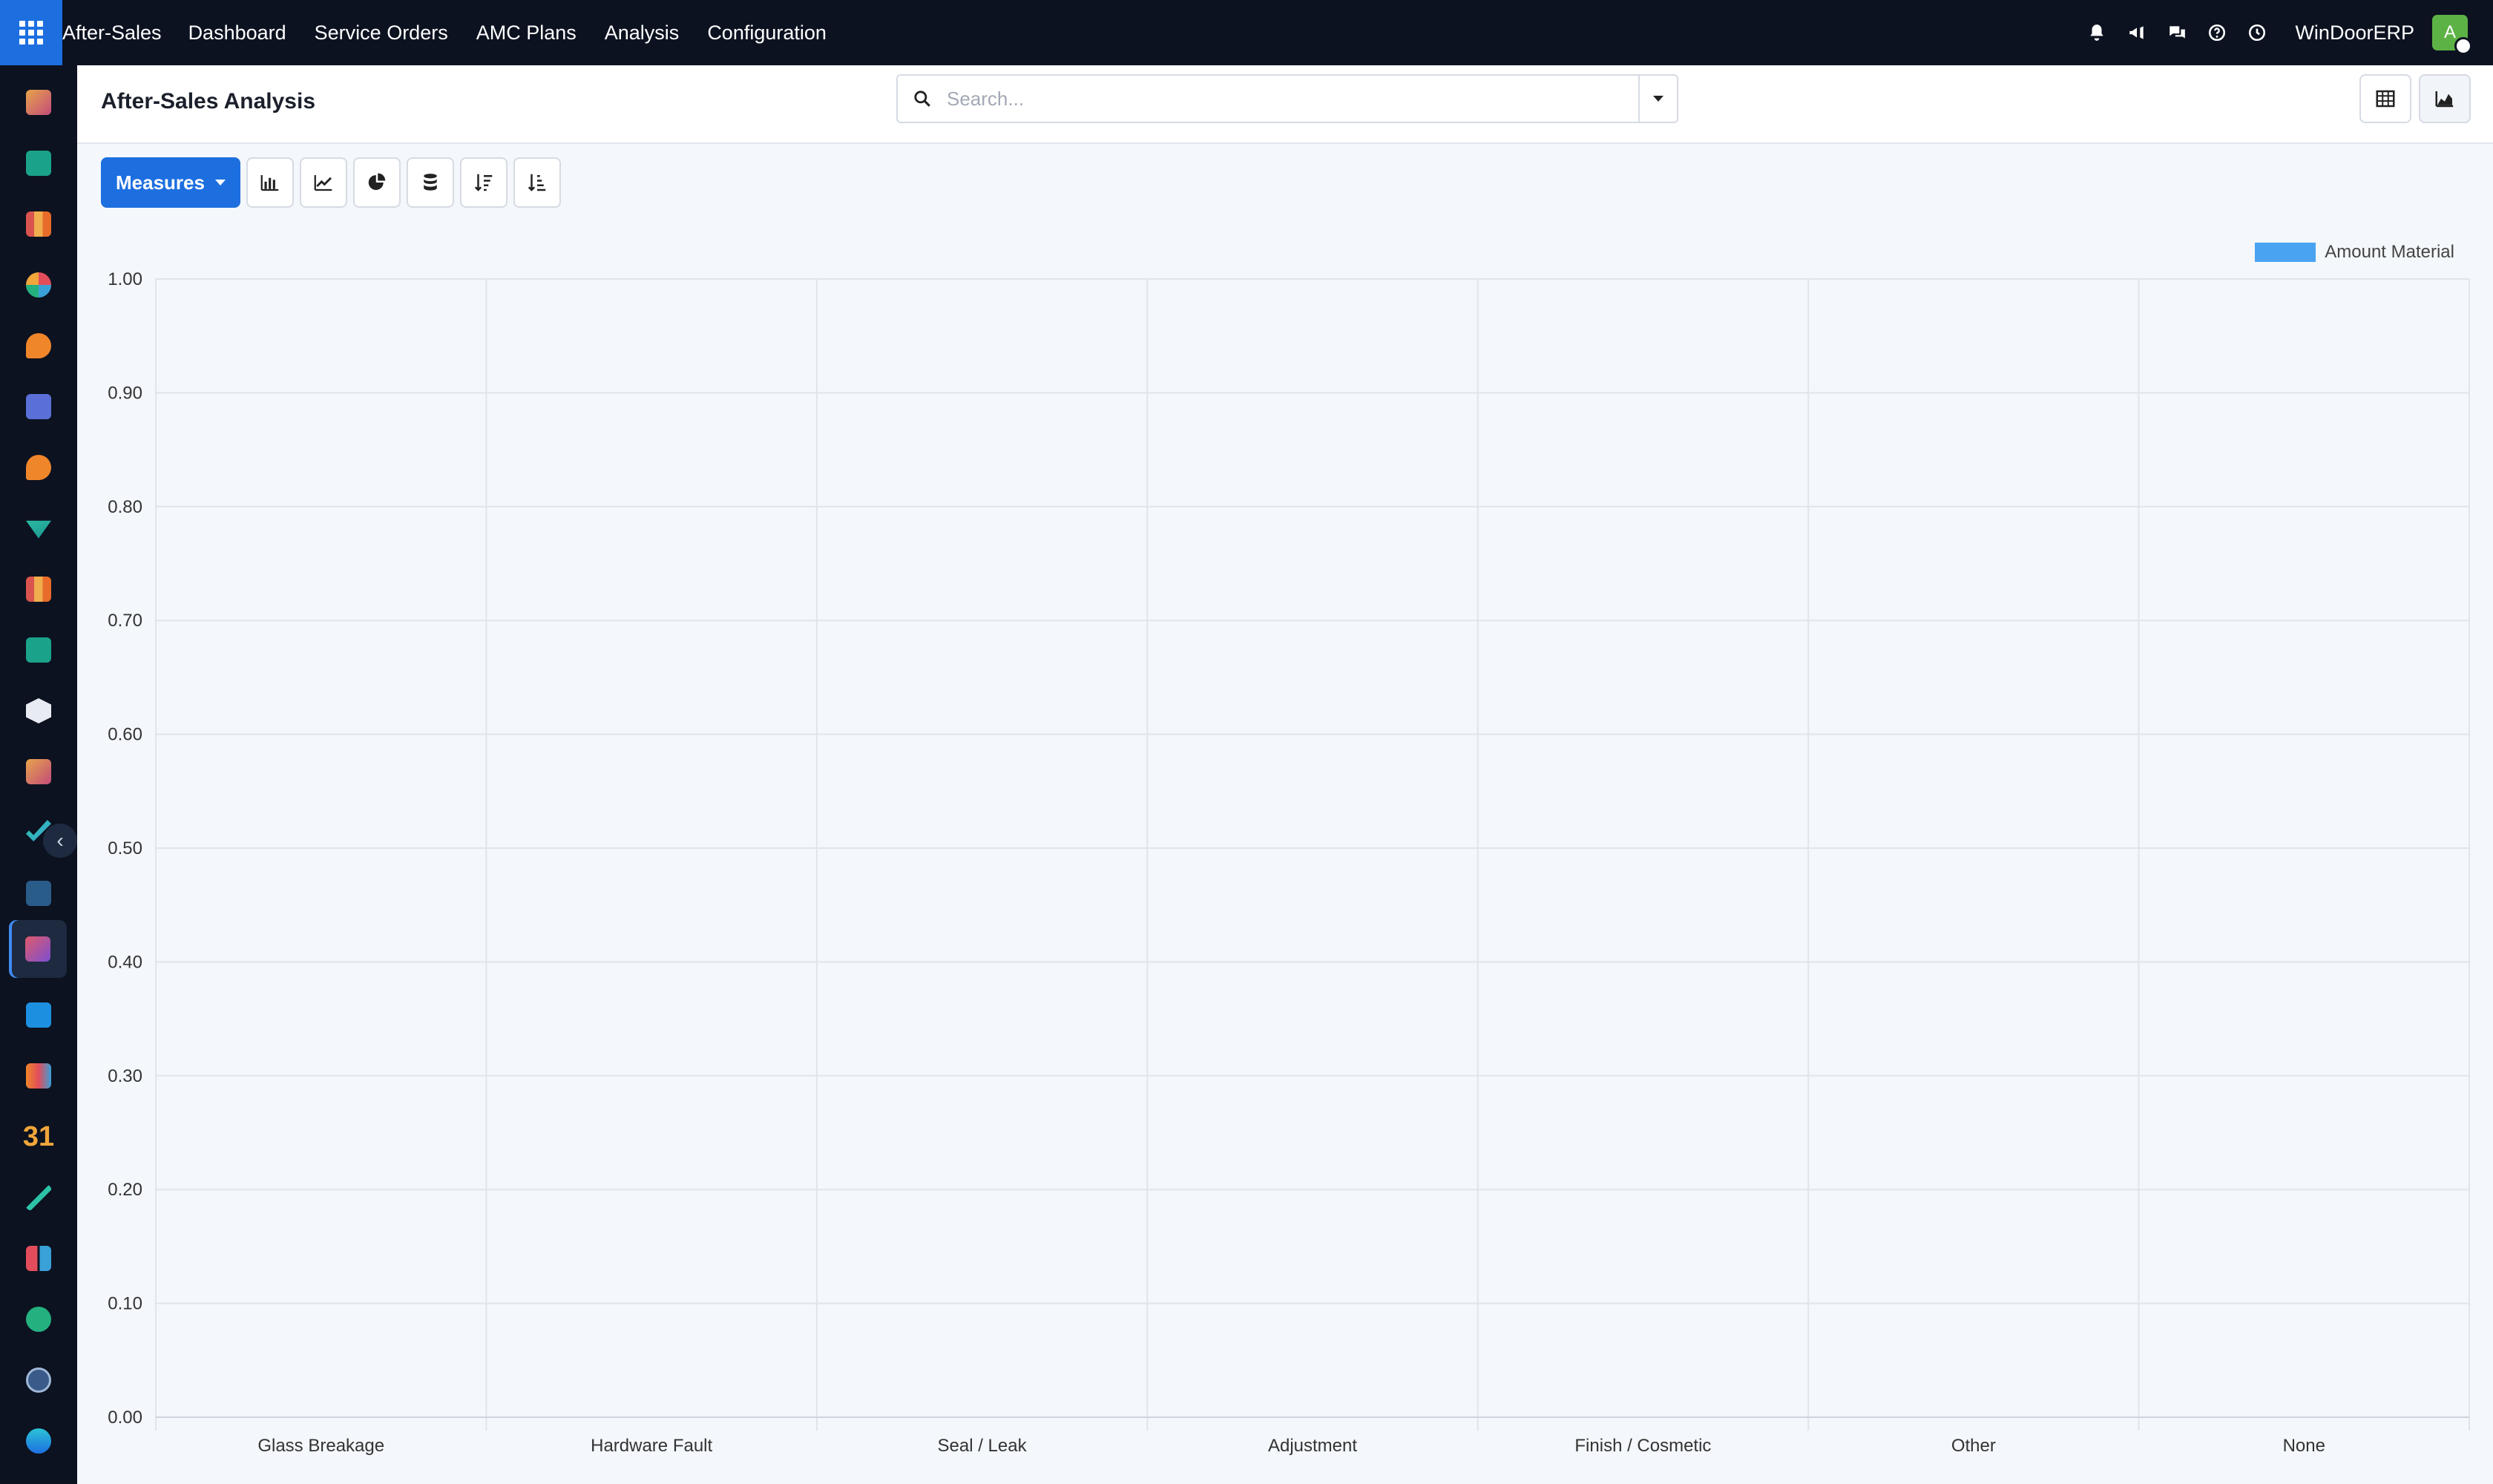 The width and height of the screenshot is (2493, 1484). I want to click on wave-icon, so click(38, 1441).